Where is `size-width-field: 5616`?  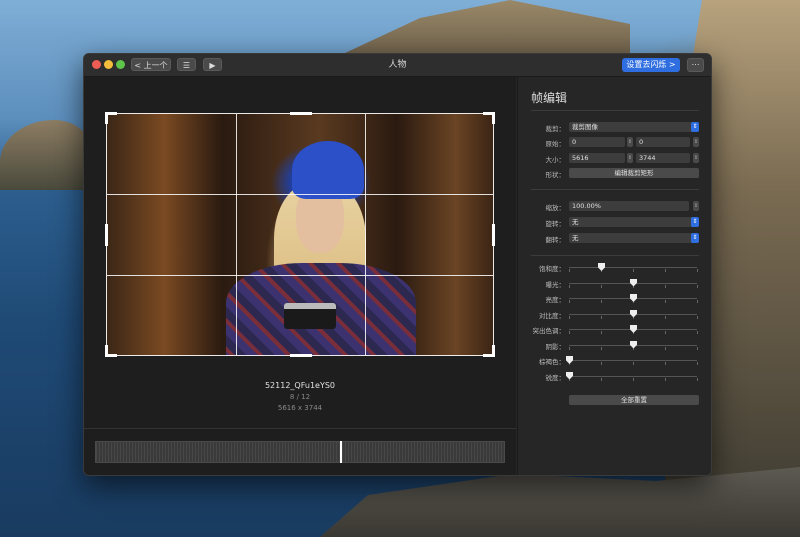
size-width-field: 5616 is located at coordinates (597, 158).